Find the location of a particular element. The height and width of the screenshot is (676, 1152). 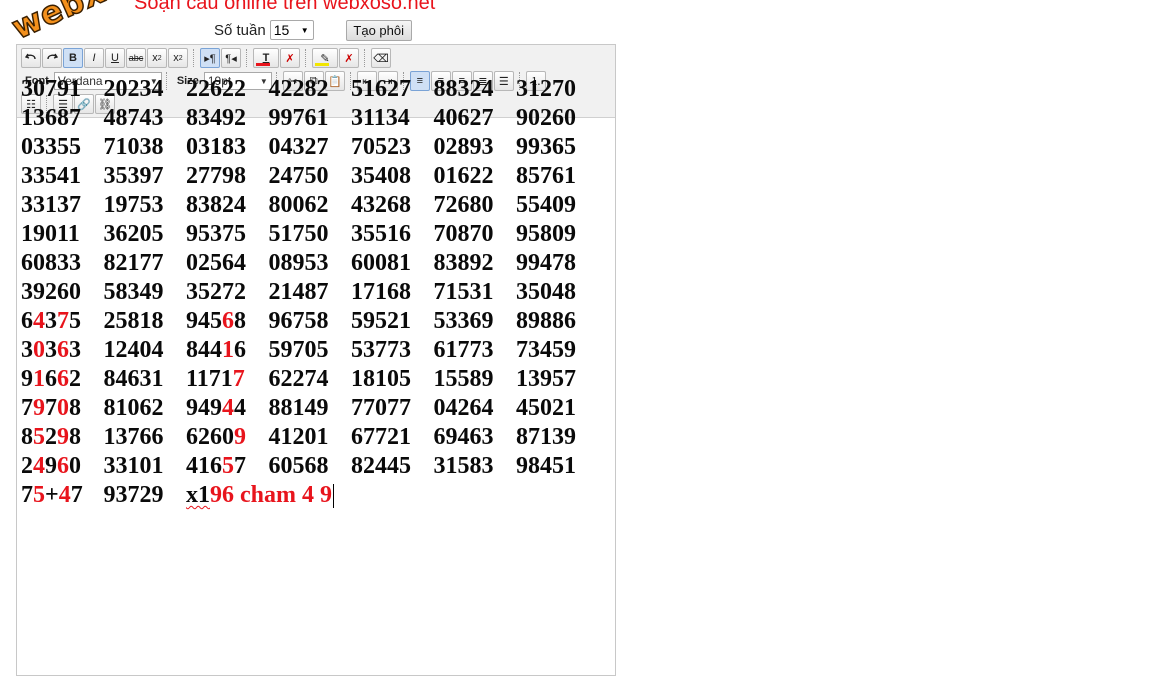

weeks-select-value: 15 is located at coordinates (281, 30).